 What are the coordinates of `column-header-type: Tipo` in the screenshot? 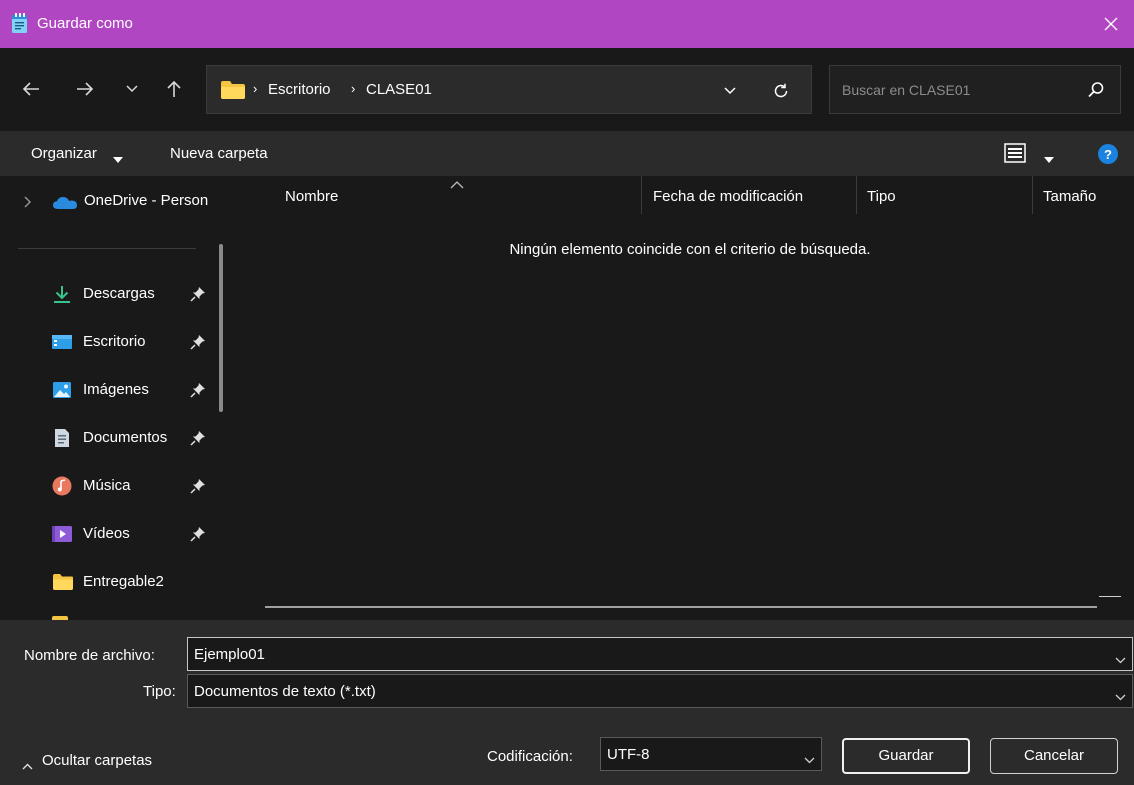 It's located at (881, 196).